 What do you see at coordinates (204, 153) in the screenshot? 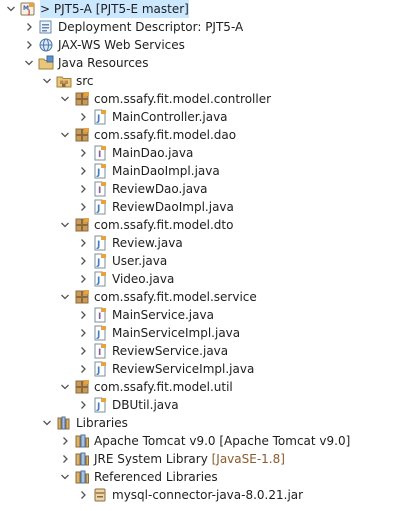
I see `tree-item-file-maindao: I MainDao.java` at bounding box center [204, 153].